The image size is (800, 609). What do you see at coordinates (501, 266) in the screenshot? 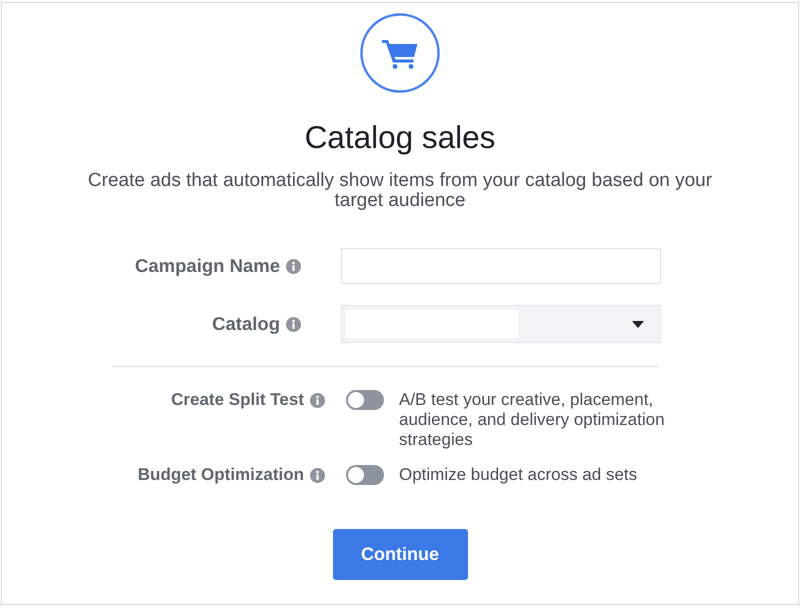
I see `campaign-name-input` at bounding box center [501, 266].